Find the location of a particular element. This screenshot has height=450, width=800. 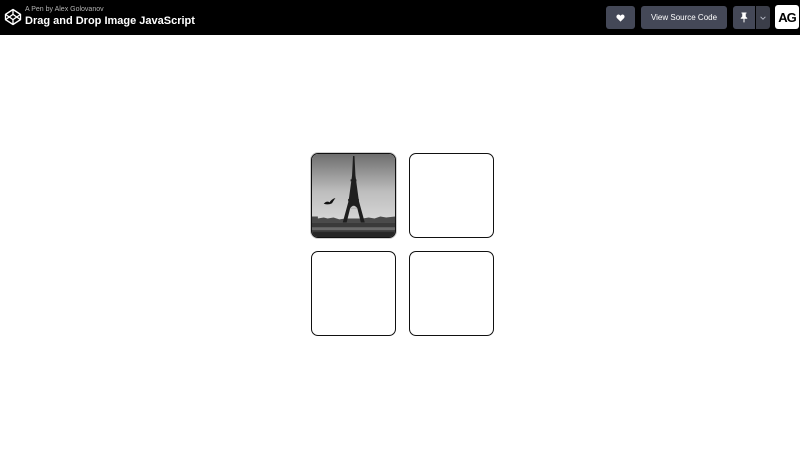

pin-menu-button is located at coordinates (763, 17).